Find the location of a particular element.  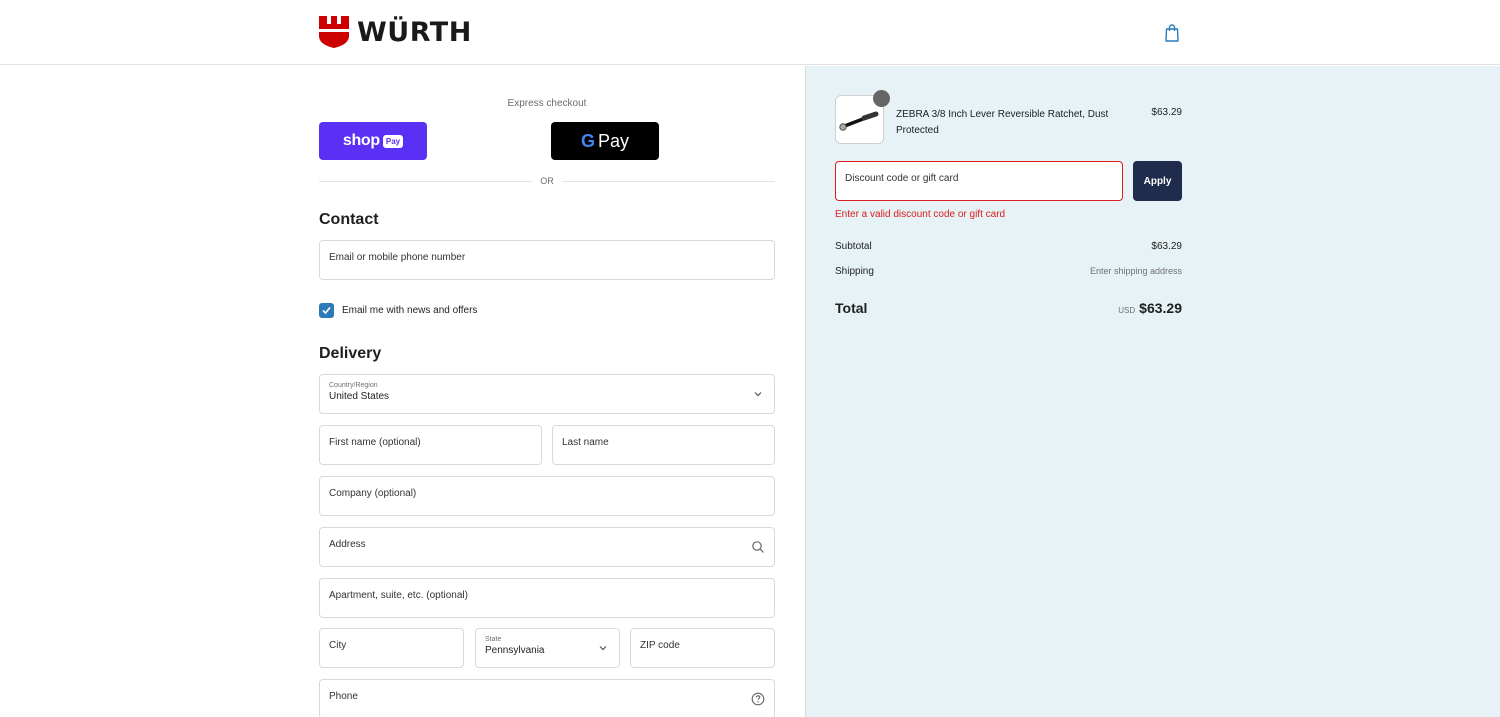

email-placeholder: Email or mobile phone number is located at coordinates (397, 257).